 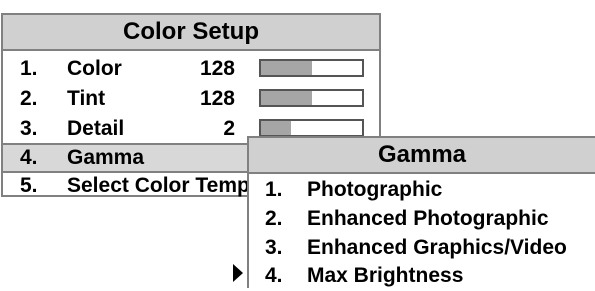 What do you see at coordinates (229, 128) in the screenshot?
I see `item-value: 2` at bounding box center [229, 128].